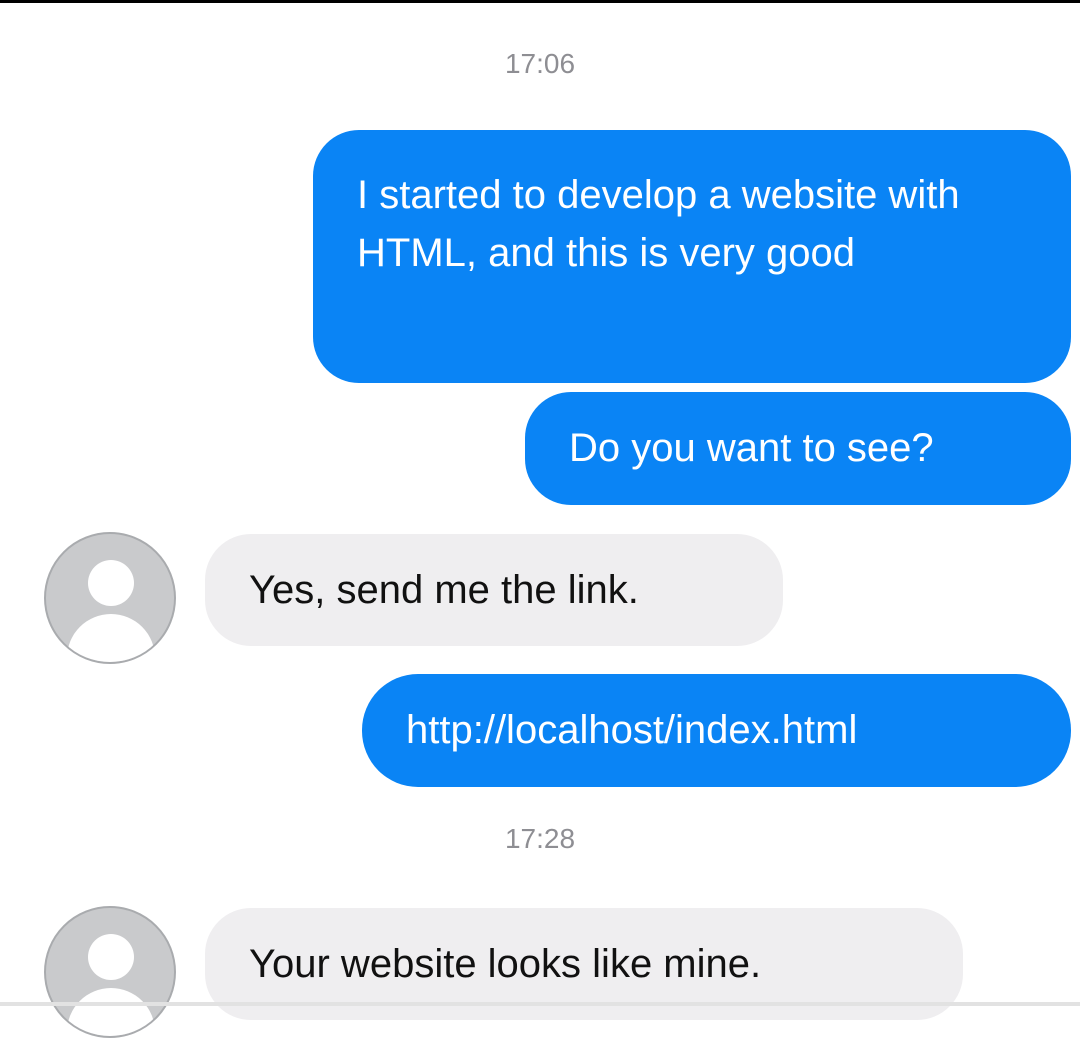 The width and height of the screenshot is (1080, 1038). Describe the element at coordinates (540, 63) in the screenshot. I see `timestamp: 17:06` at that location.